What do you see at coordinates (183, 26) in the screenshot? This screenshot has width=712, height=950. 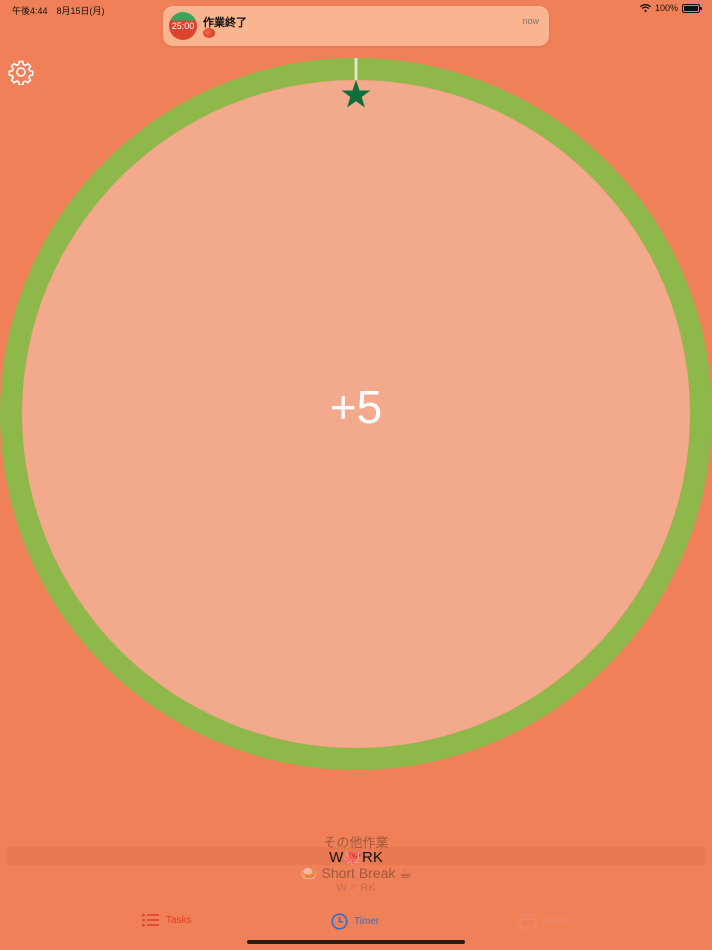 I see `app-icon: 25:00` at bounding box center [183, 26].